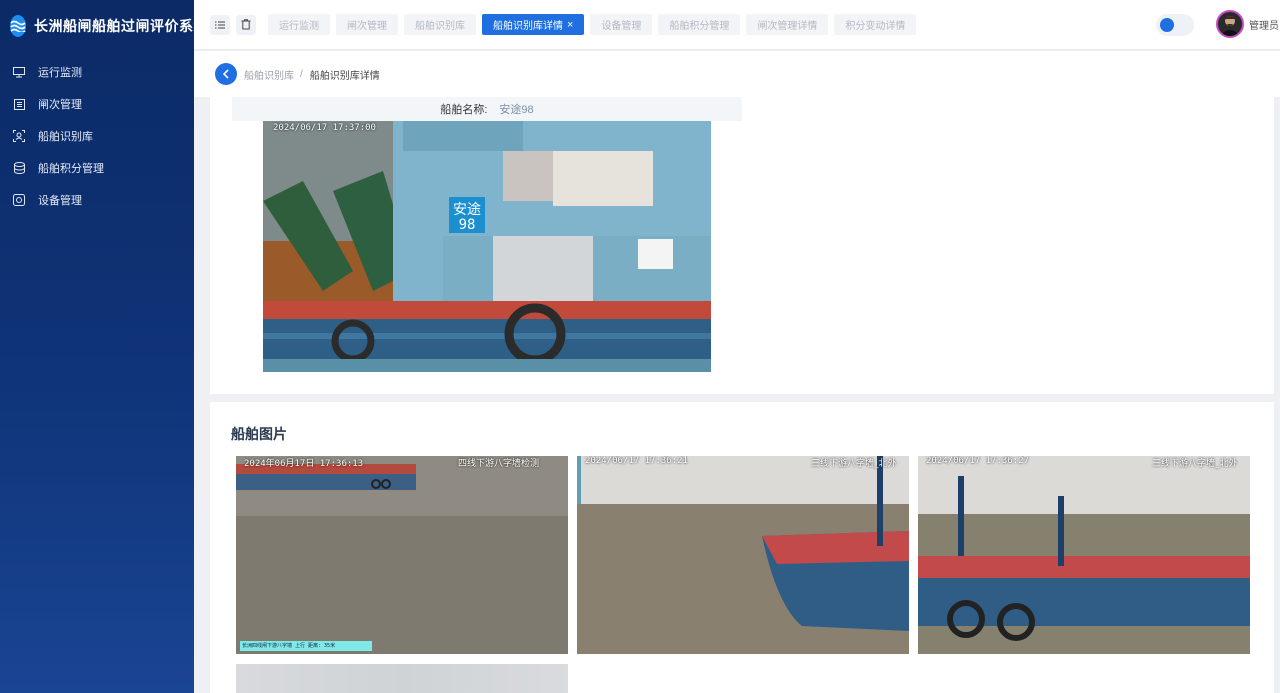 The height and width of the screenshot is (693, 1280). Describe the element at coordinates (1264, 24) in the screenshot. I see `username: 管理员` at that location.